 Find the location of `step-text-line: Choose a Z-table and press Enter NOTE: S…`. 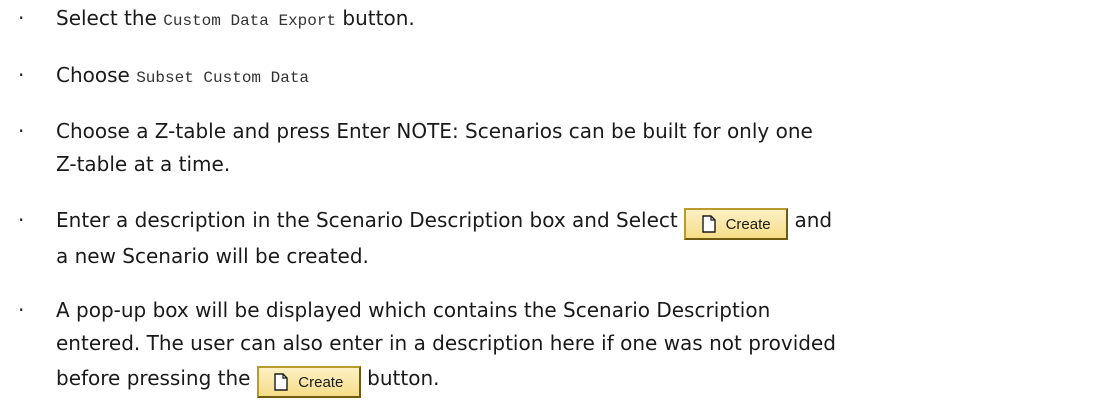

step-text-line: Choose a Z-table and press Enter NOTE: S… is located at coordinates (434, 131).